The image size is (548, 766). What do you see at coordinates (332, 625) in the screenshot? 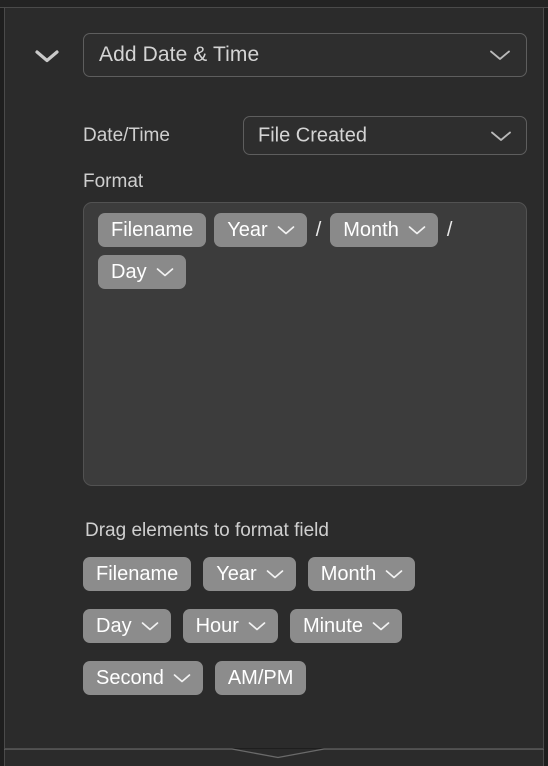
I see `chip-label: Minute` at bounding box center [332, 625].